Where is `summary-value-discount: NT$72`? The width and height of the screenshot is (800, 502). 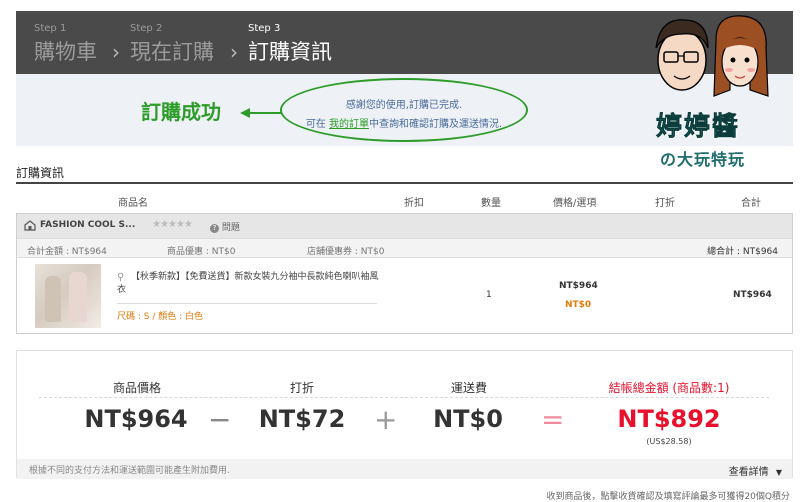 summary-value-discount: NT$72 is located at coordinates (302, 419).